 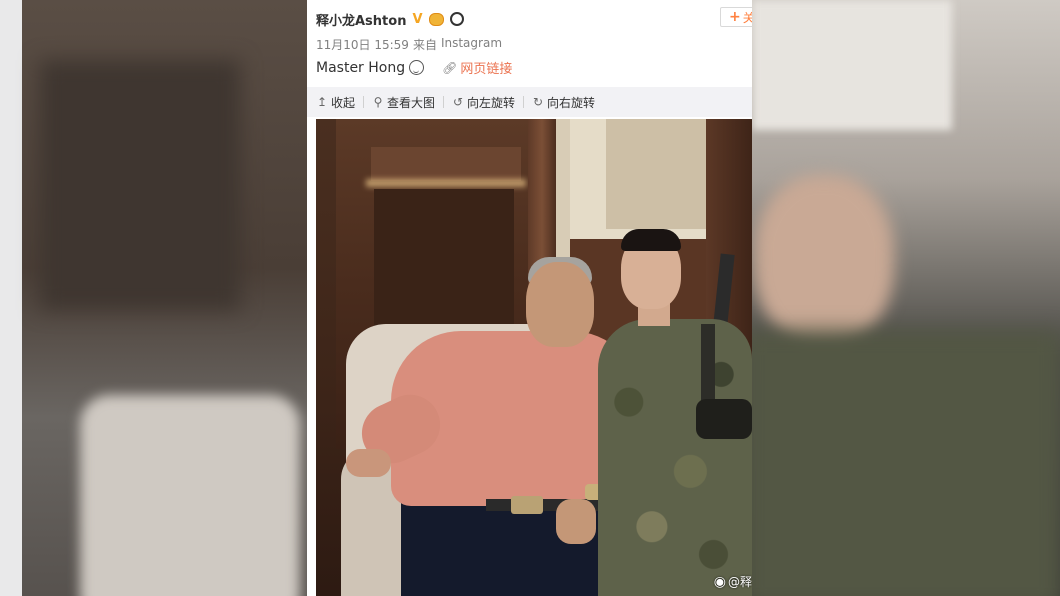 What do you see at coordinates (456, 19) in the screenshot?
I see `panda-icon` at bounding box center [456, 19].